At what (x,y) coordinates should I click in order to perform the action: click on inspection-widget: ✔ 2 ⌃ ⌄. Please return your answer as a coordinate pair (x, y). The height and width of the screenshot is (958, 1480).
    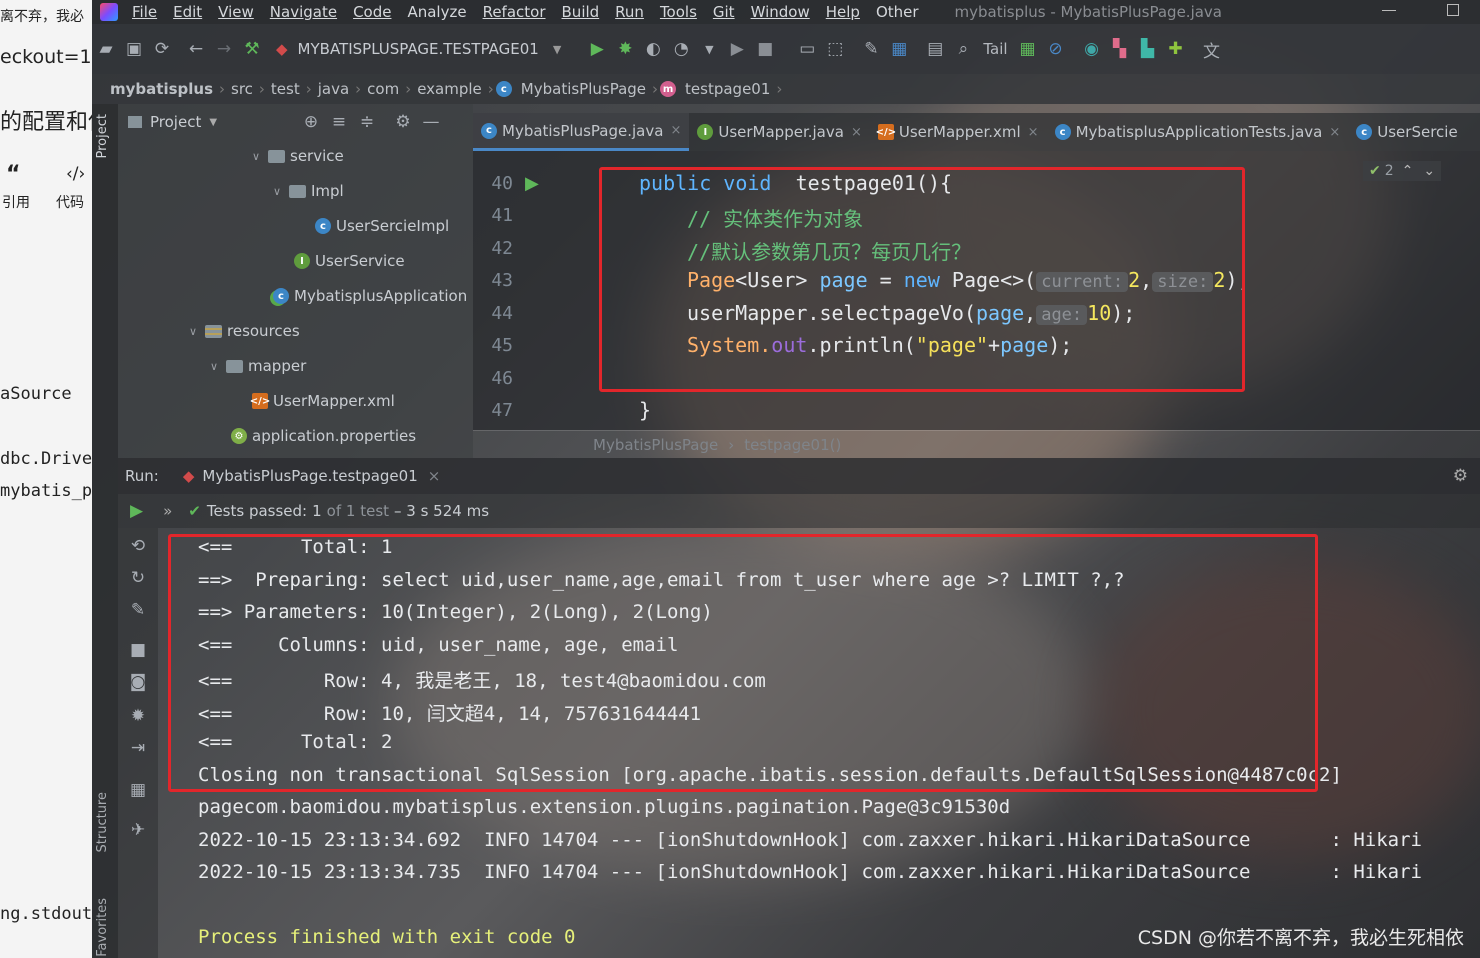
    Looking at the image, I should click on (1402, 171).